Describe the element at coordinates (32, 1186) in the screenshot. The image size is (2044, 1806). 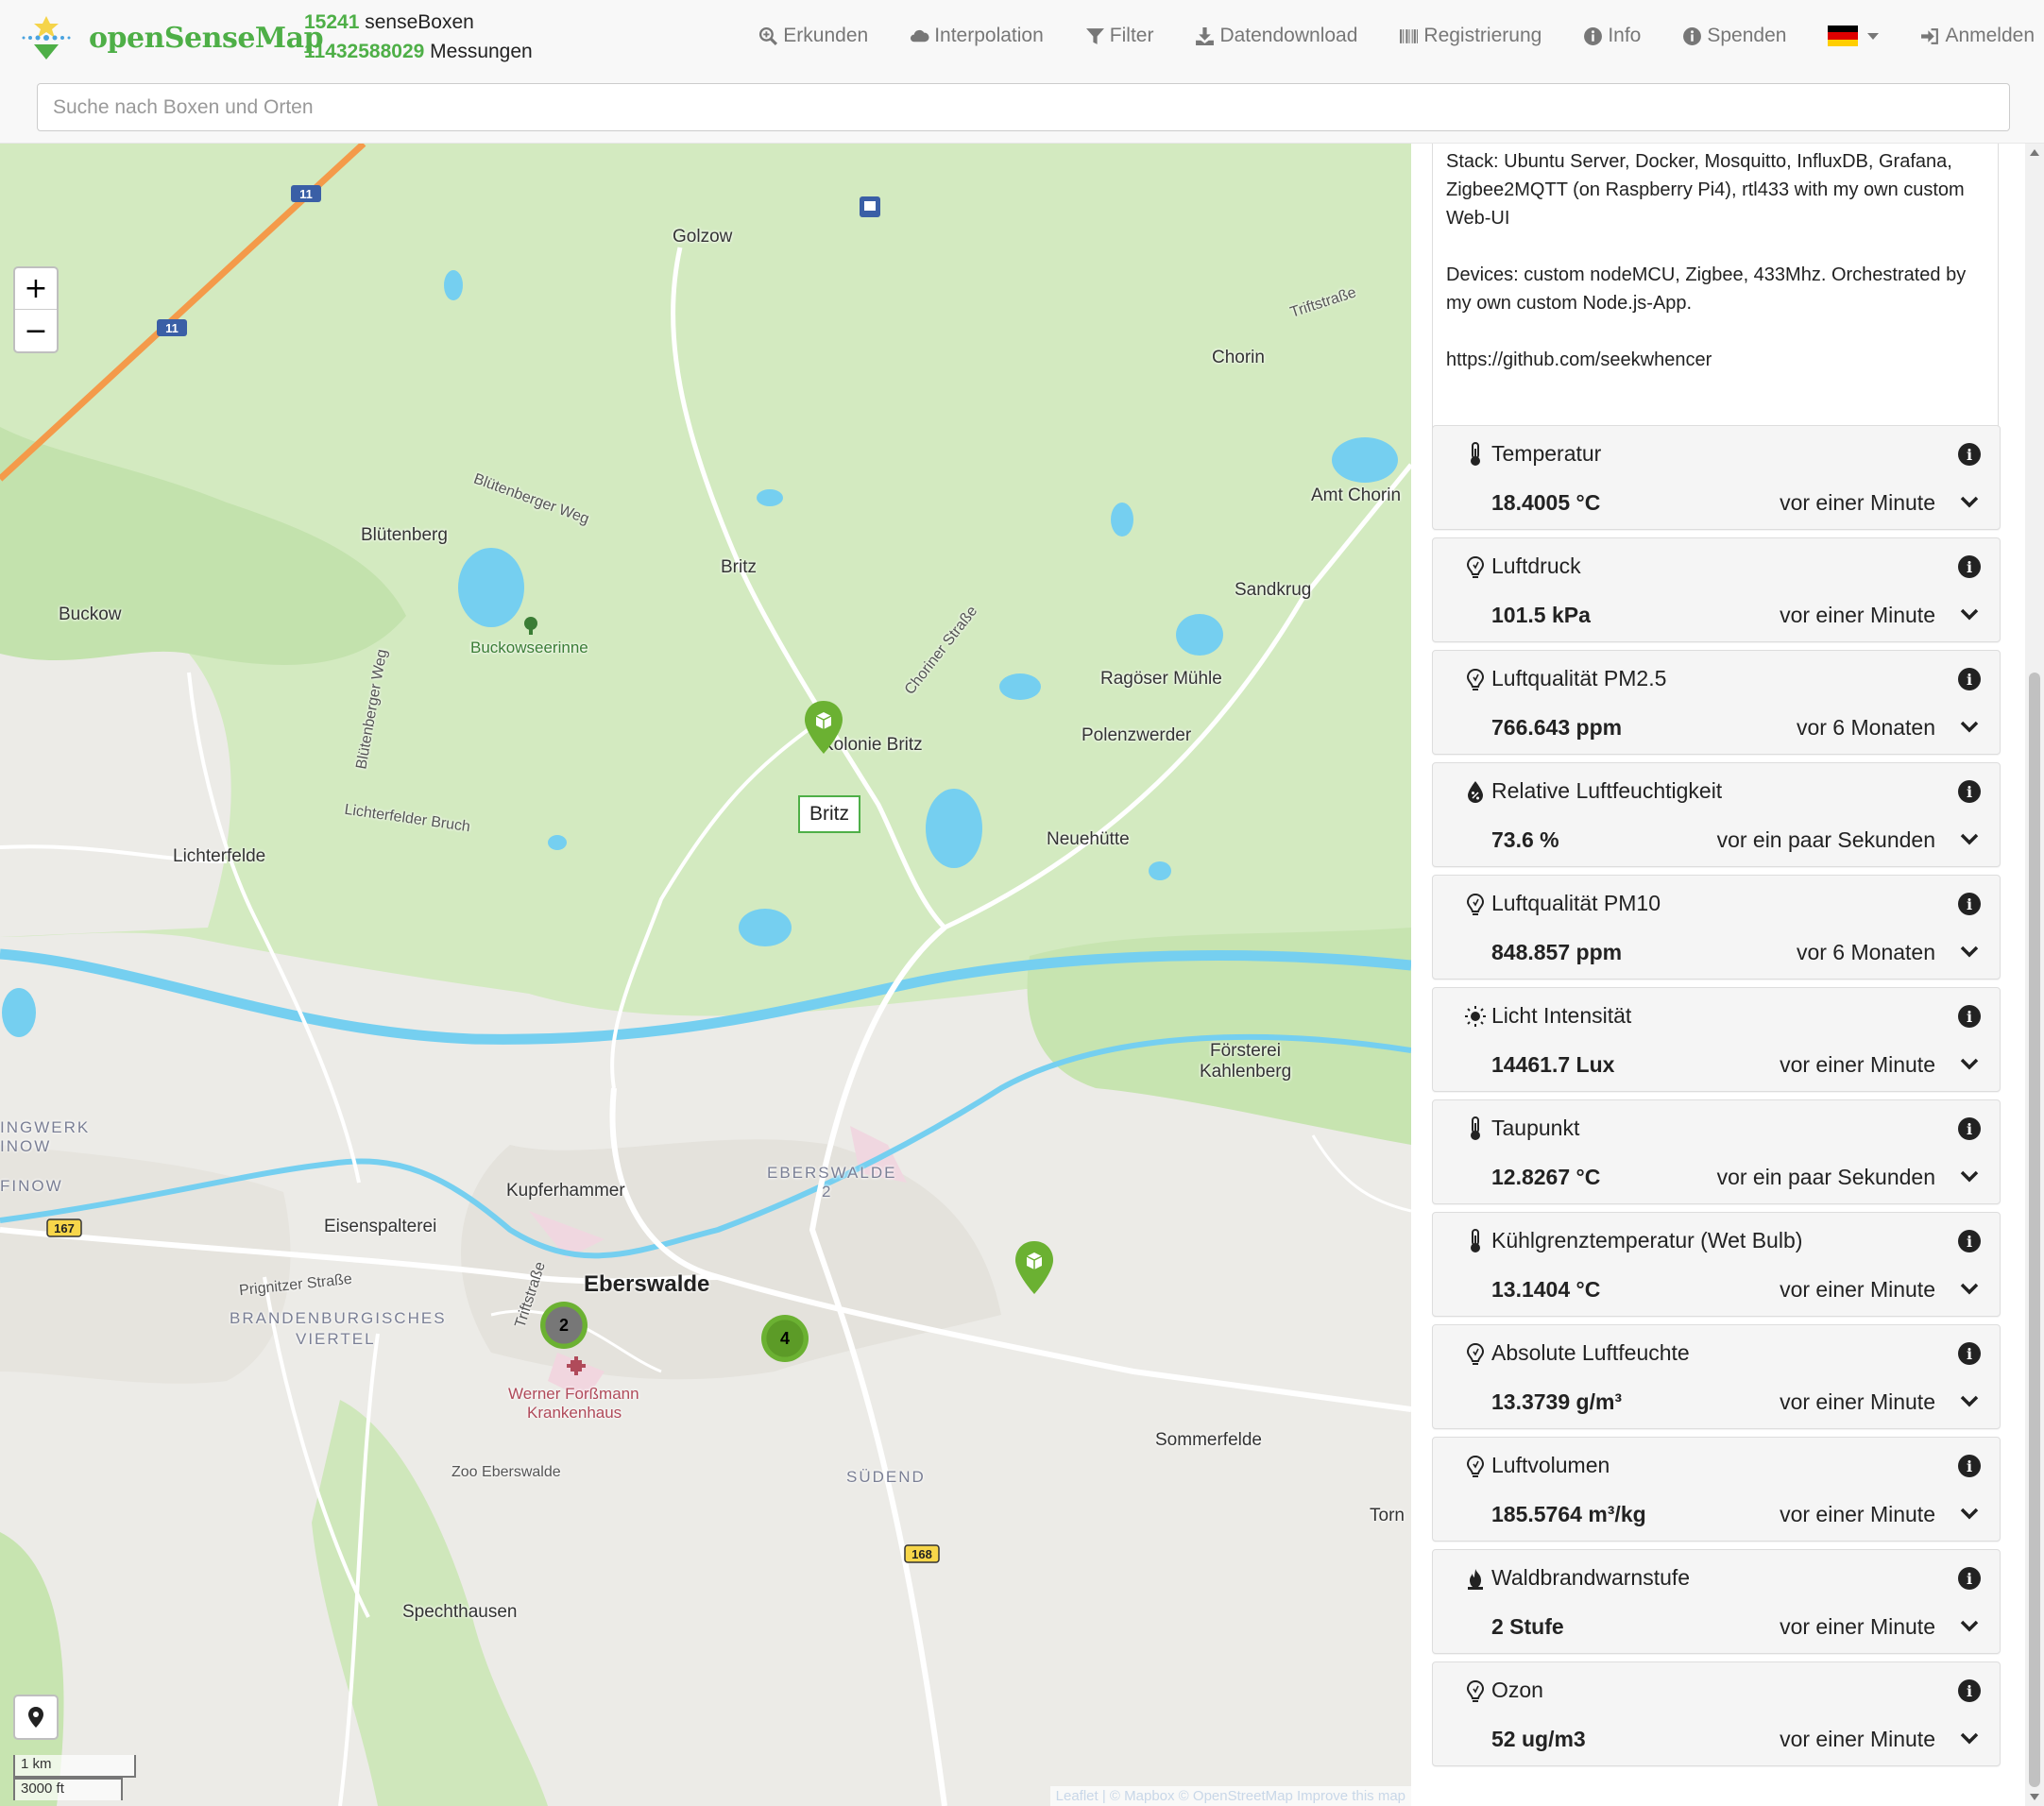
I see `map-label: FINOW` at that location.